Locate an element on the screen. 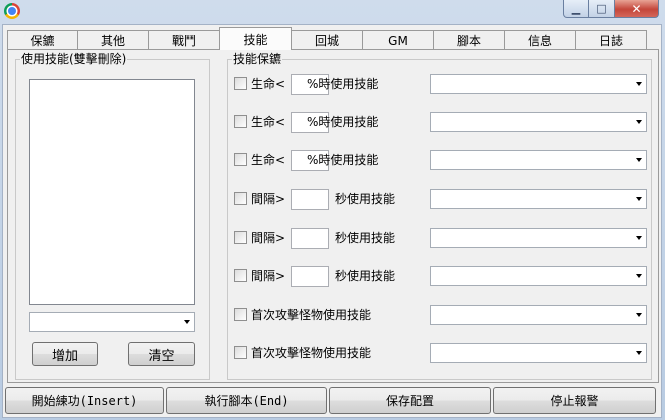 This screenshot has height=420, width=665. tab-8: 日誌 is located at coordinates (611, 40).